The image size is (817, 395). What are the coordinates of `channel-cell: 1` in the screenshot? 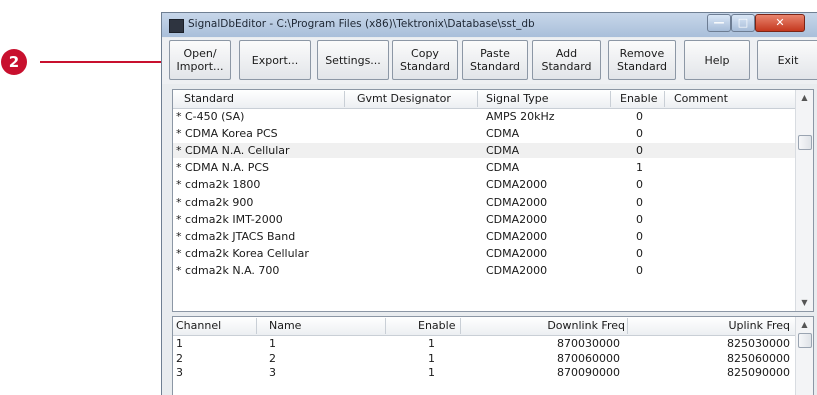 It's located at (179, 343).